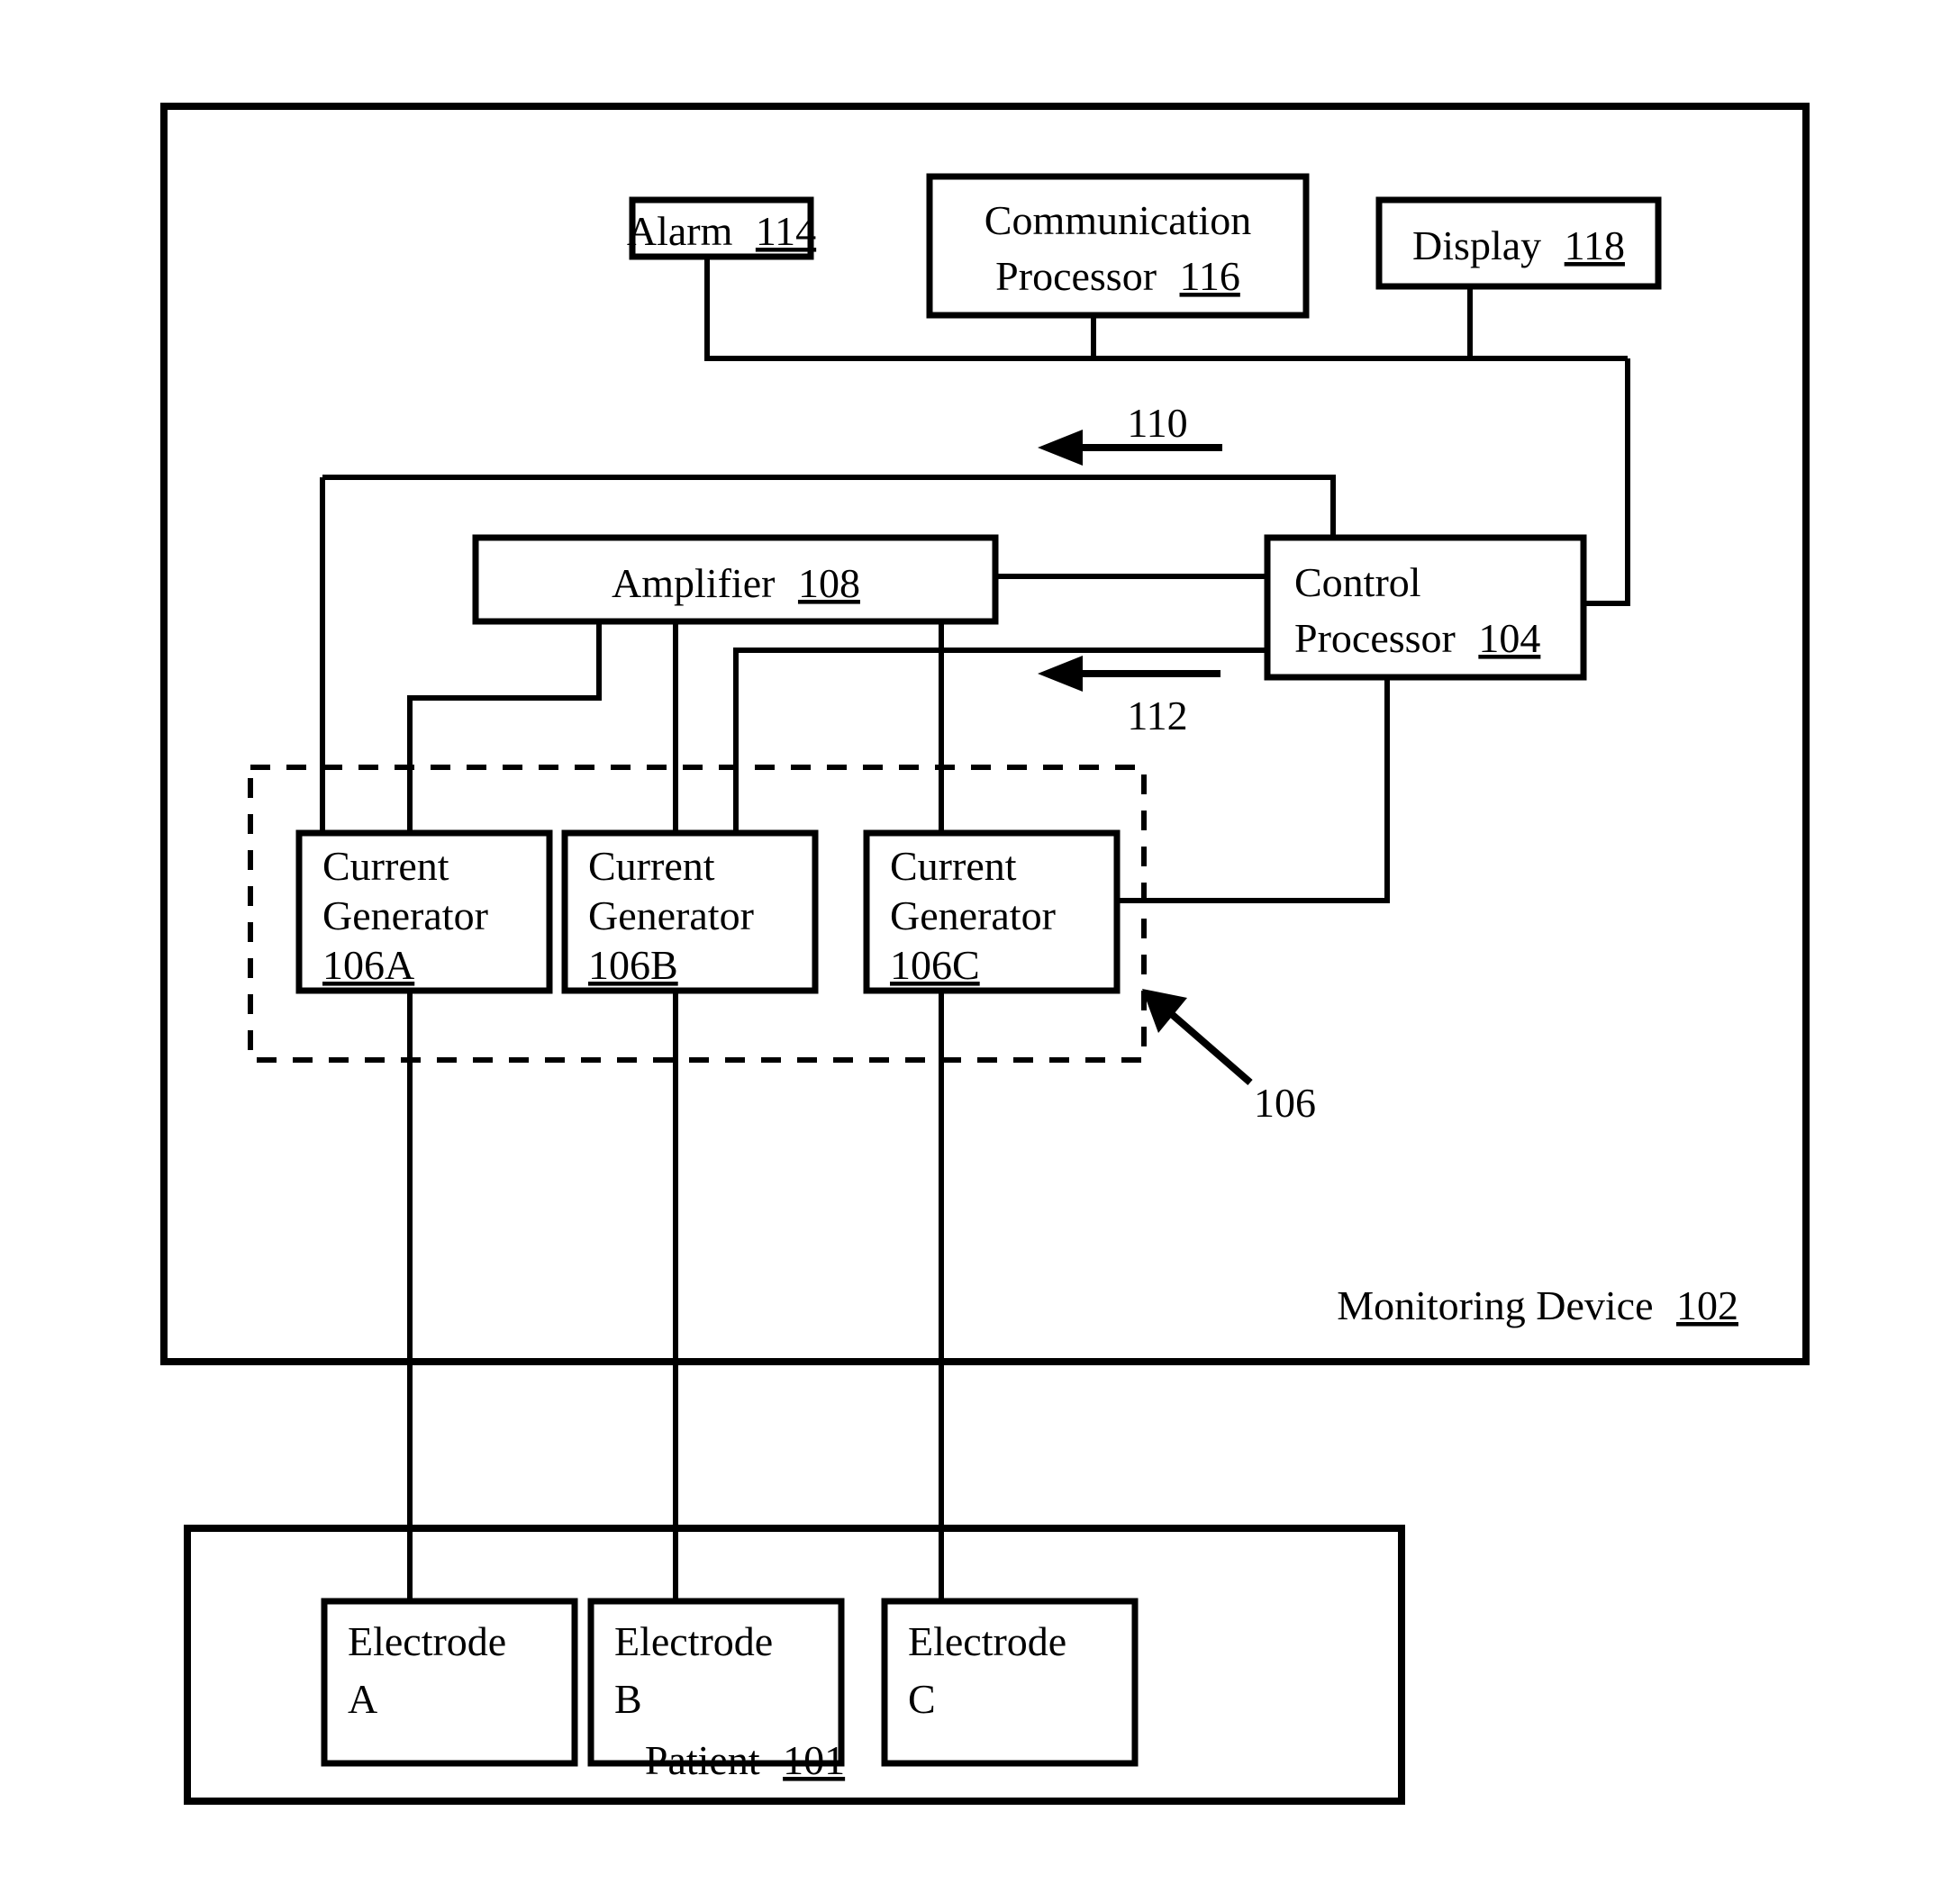 The image size is (1960, 1893). Describe the element at coordinates (1495, 1305) in the screenshot. I see `monitoring-device-label-text: Monitoring Device` at that location.